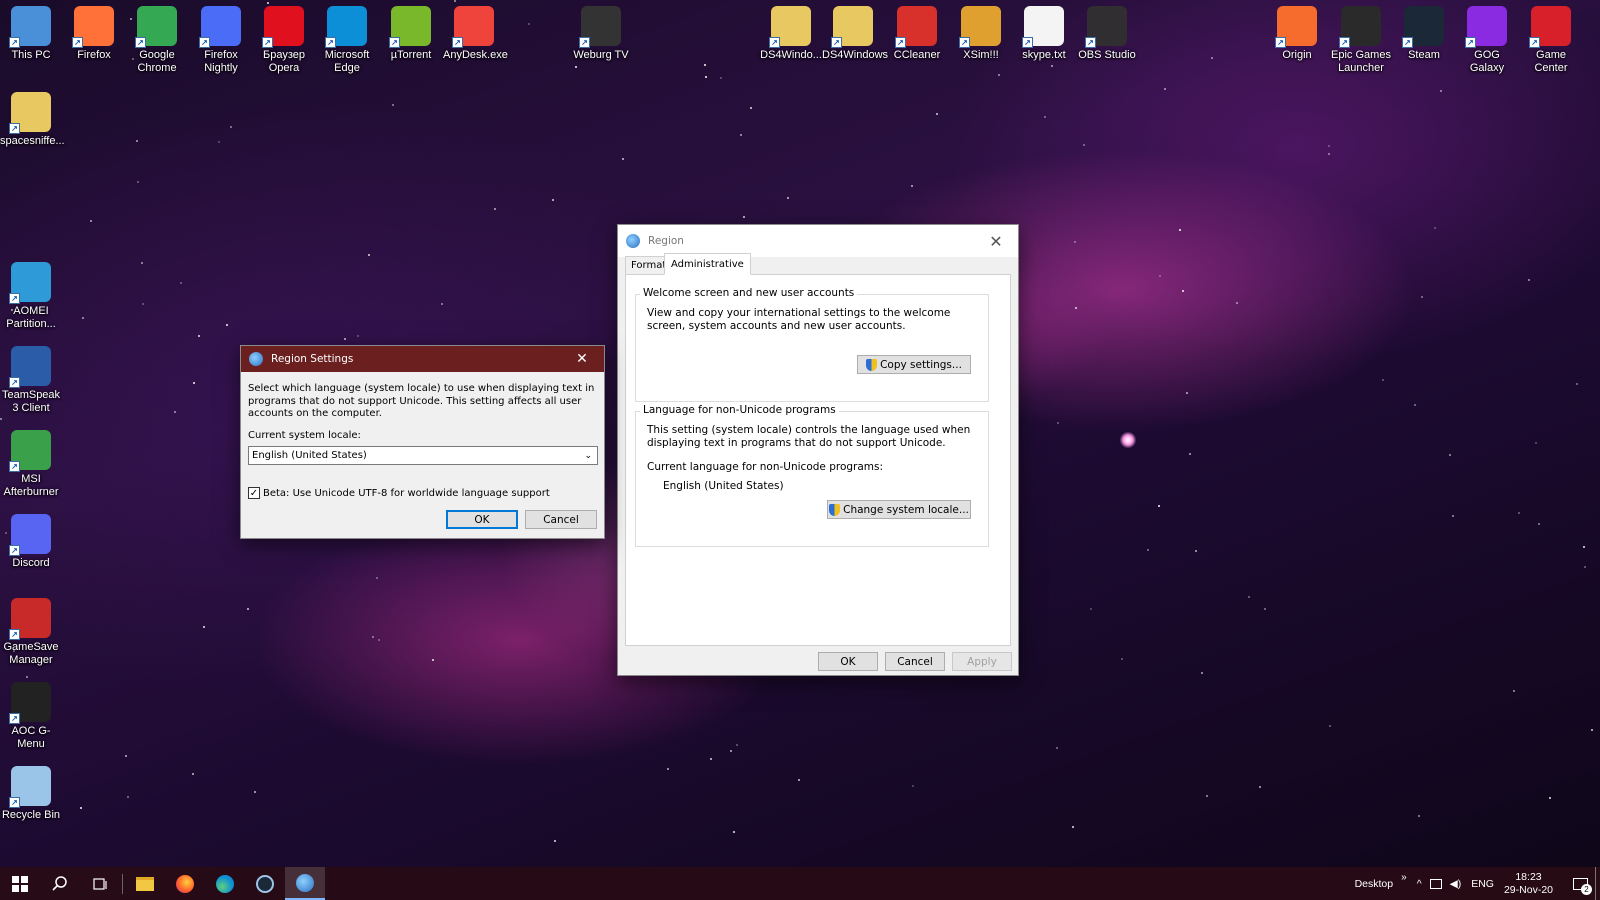  What do you see at coordinates (1487, 38) in the screenshot?
I see `desktop-icon-gog-galaxy: ↗ GOG Galaxy` at bounding box center [1487, 38].